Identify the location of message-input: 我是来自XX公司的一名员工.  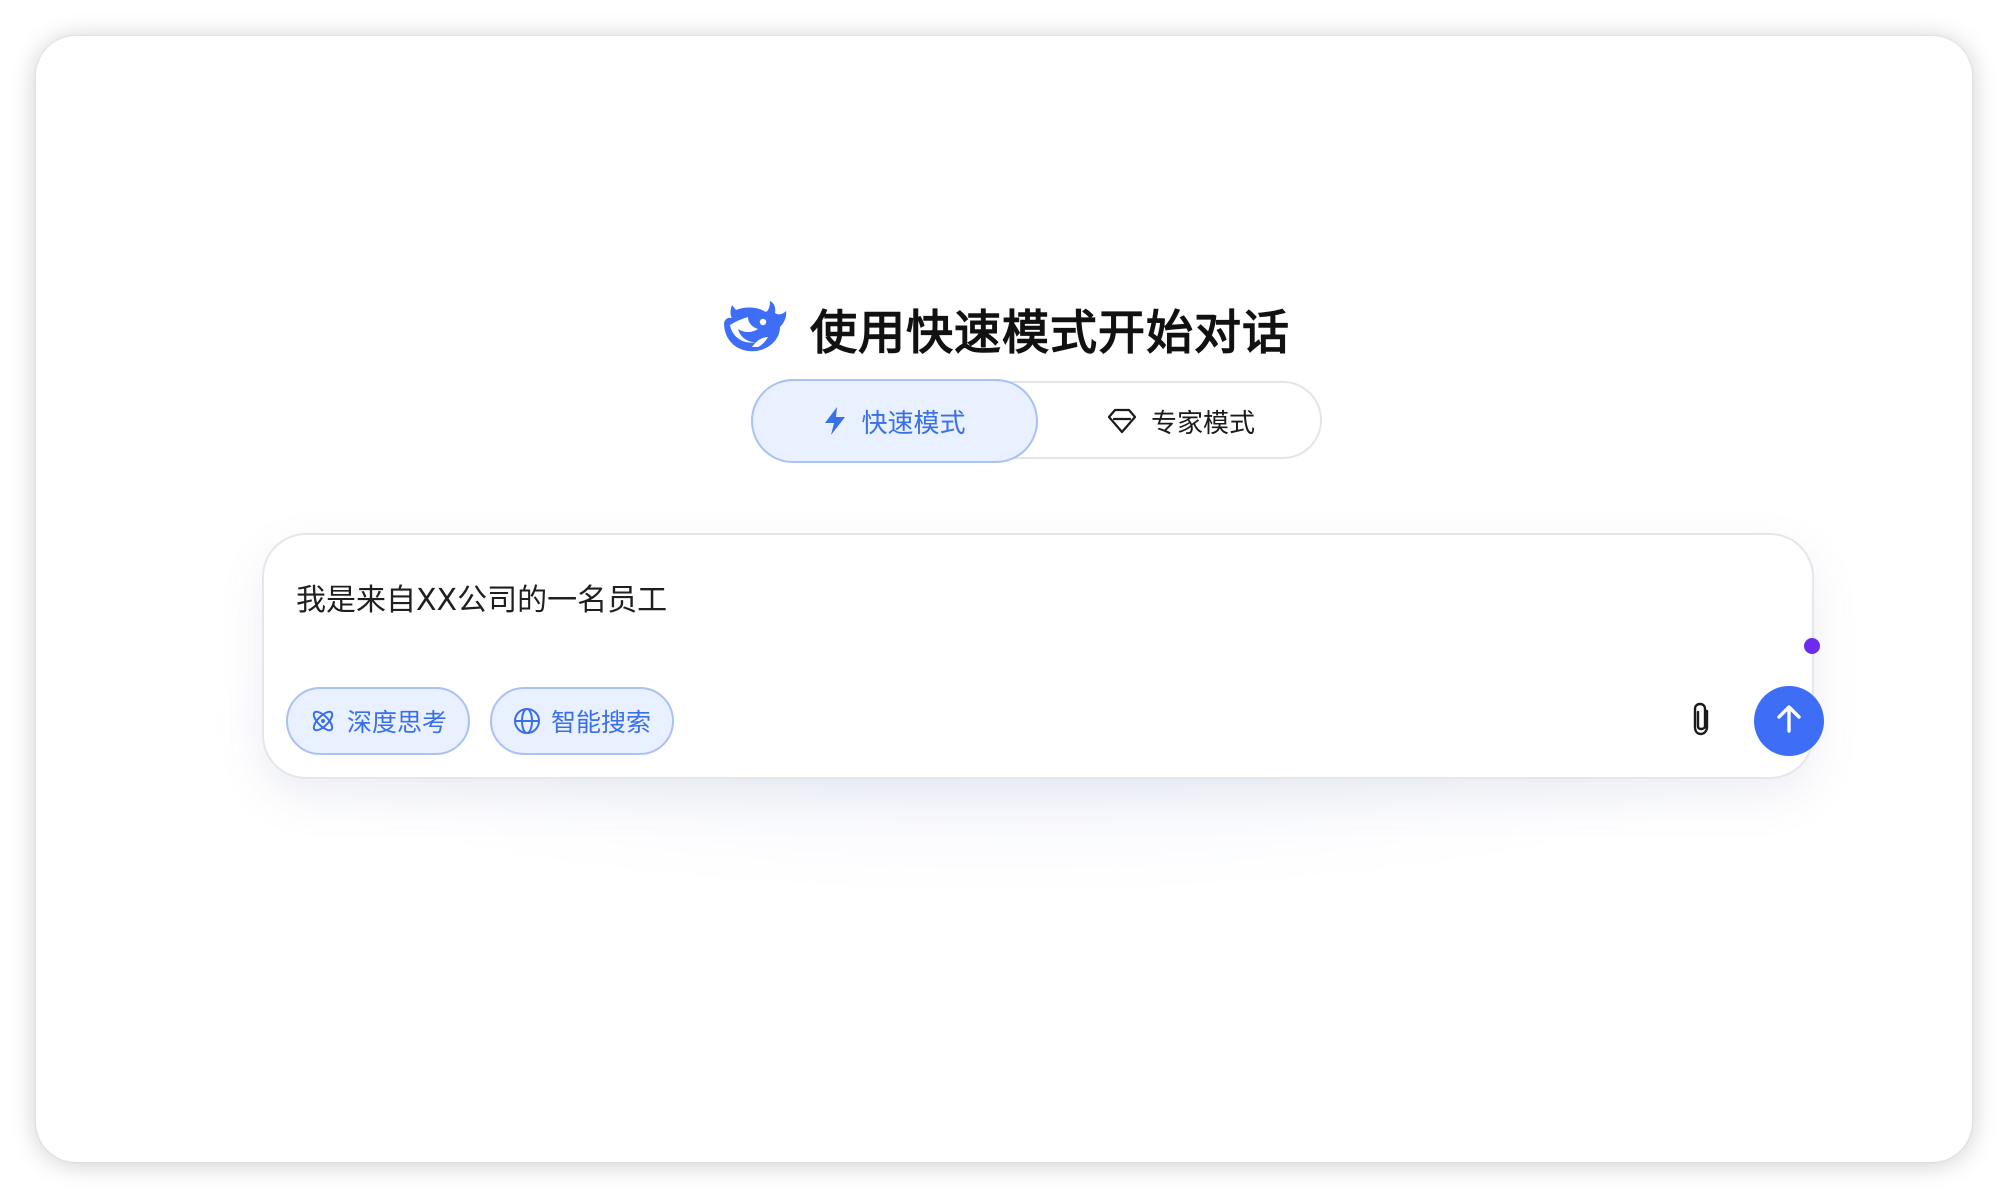
(481, 597).